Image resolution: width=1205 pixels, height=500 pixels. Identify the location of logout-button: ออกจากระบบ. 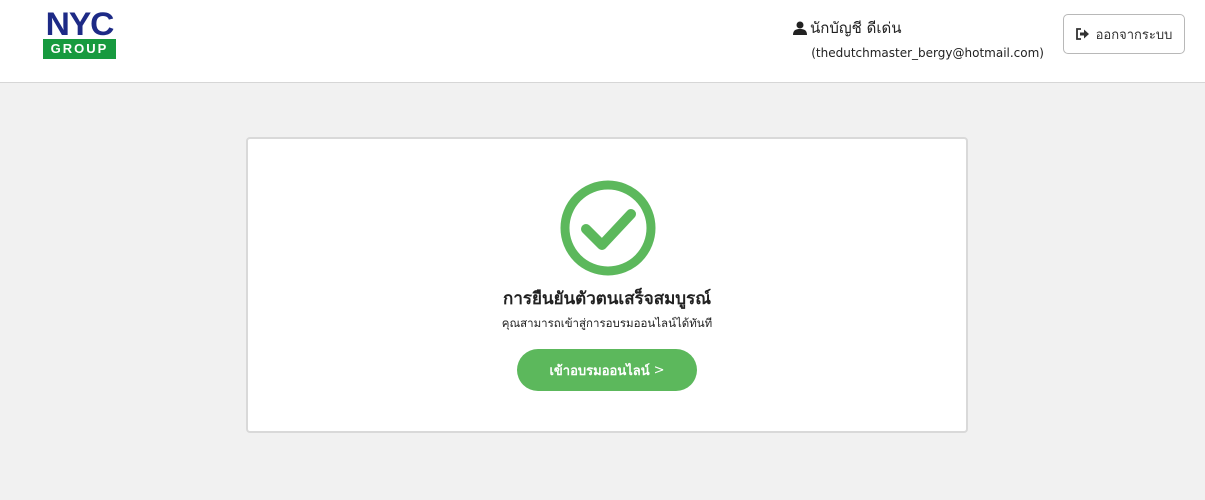
(1124, 34).